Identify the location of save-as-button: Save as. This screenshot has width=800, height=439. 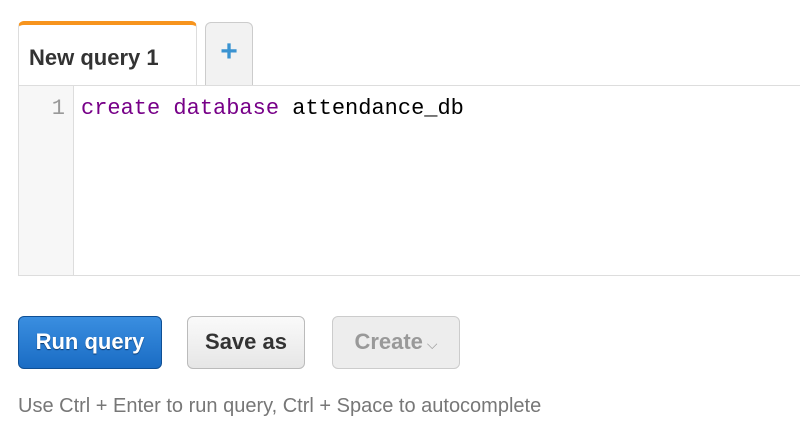
(246, 342).